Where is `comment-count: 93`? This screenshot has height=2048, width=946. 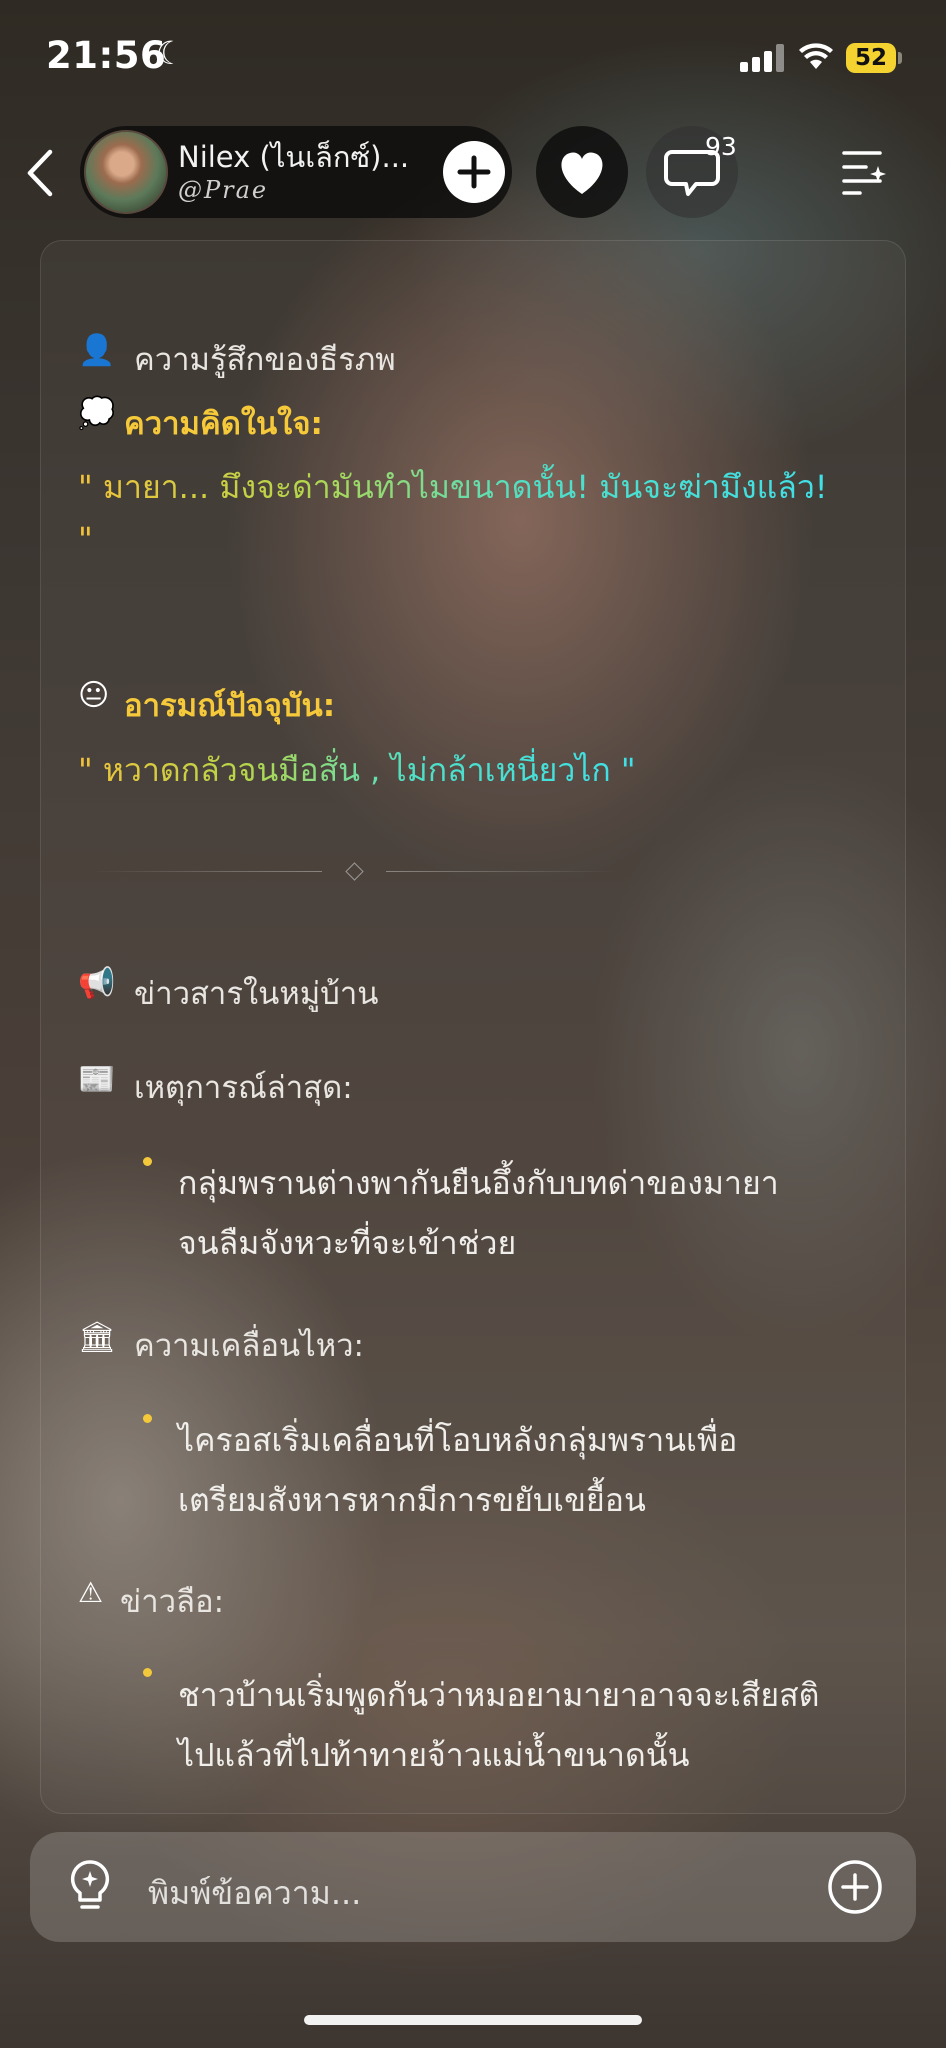
comment-count: 93 is located at coordinates (721, 146).